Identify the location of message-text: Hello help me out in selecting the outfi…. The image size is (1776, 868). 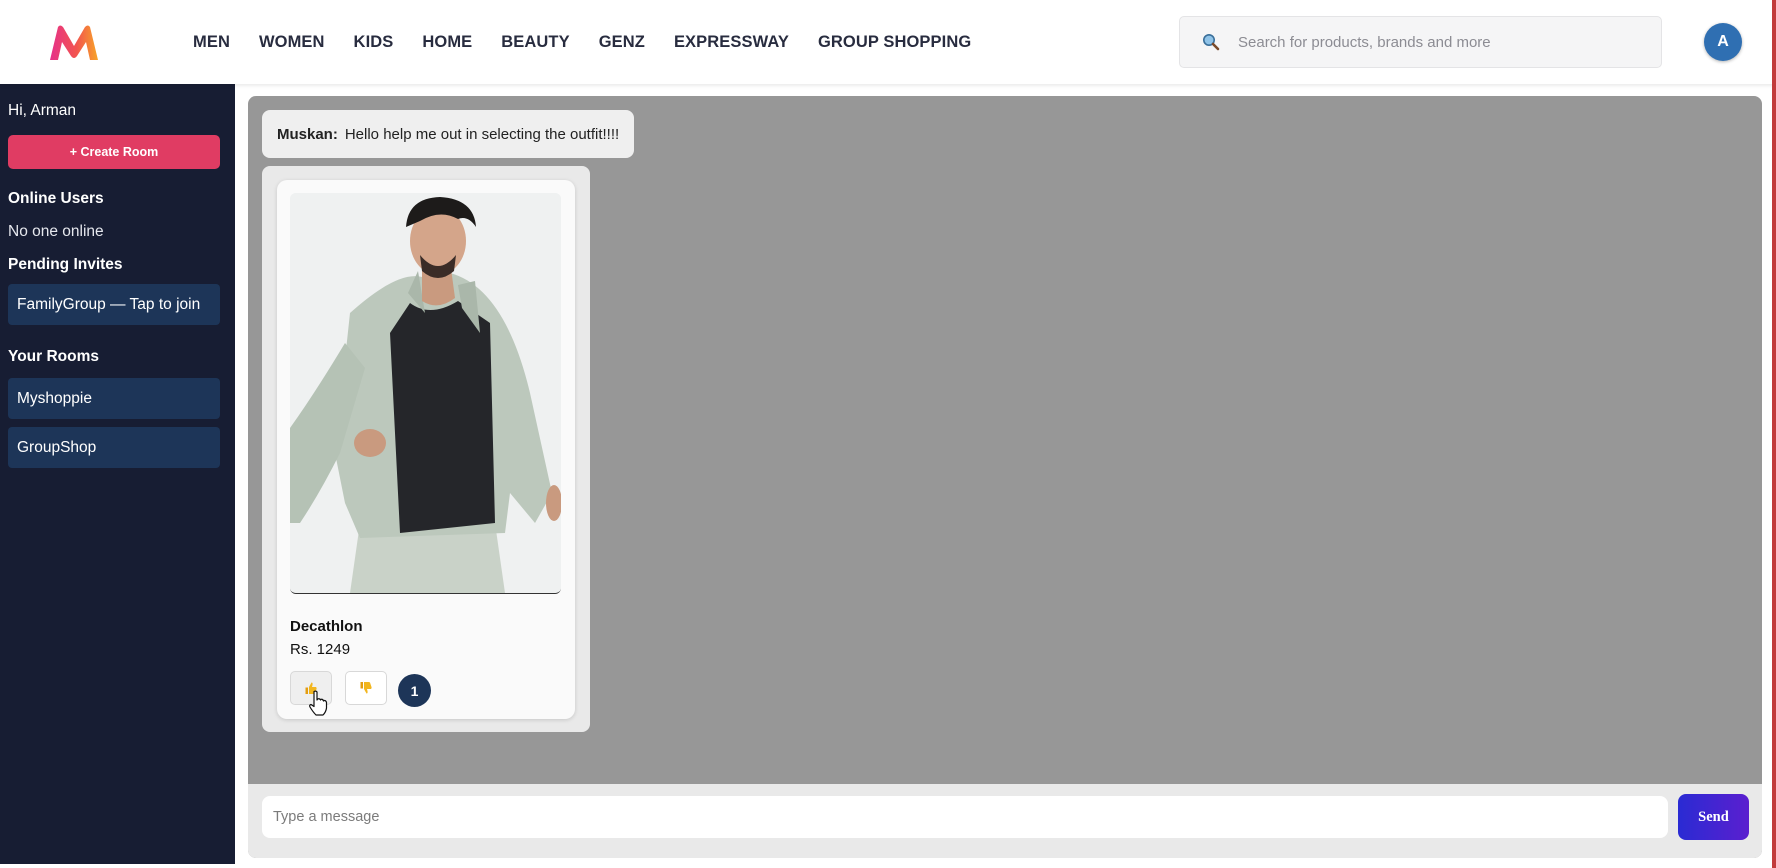
(482, 134).